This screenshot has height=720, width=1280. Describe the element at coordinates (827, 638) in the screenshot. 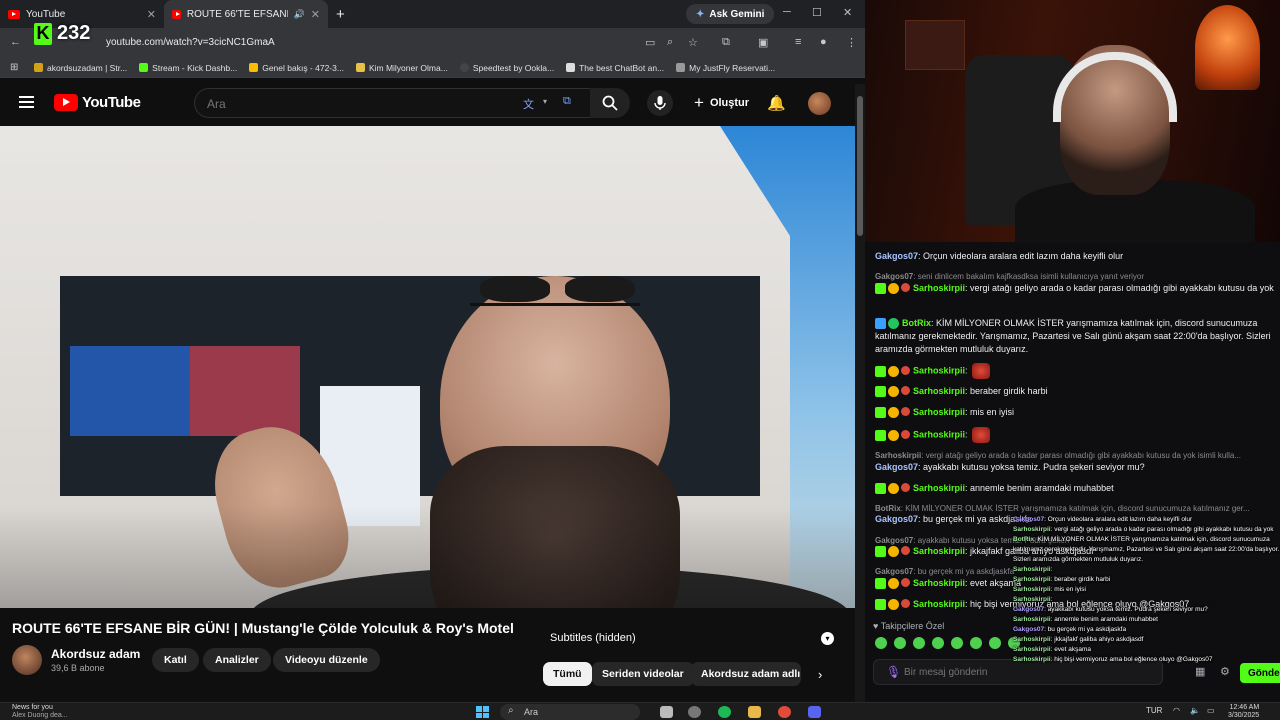

I see `chevron-down-icon: ▾` at that location.